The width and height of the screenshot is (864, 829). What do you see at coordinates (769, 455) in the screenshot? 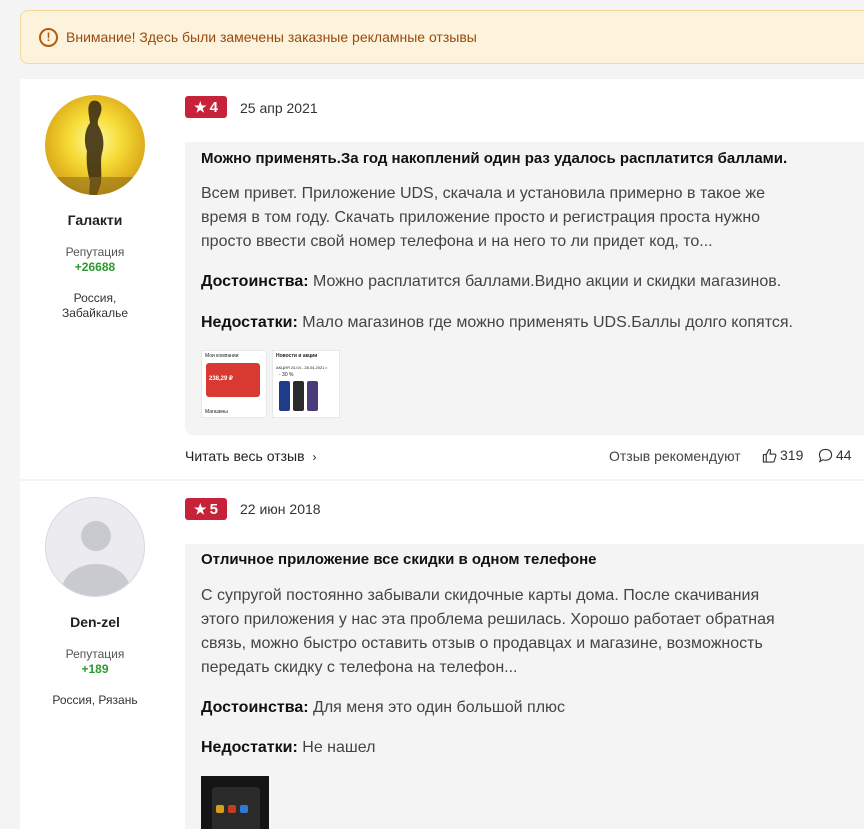
I see `thumbs-up-icon` at bounding box center [769, 455].